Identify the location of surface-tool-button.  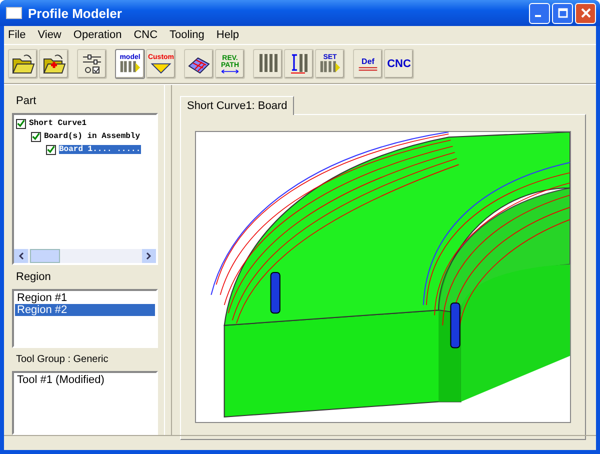
(199, 64).